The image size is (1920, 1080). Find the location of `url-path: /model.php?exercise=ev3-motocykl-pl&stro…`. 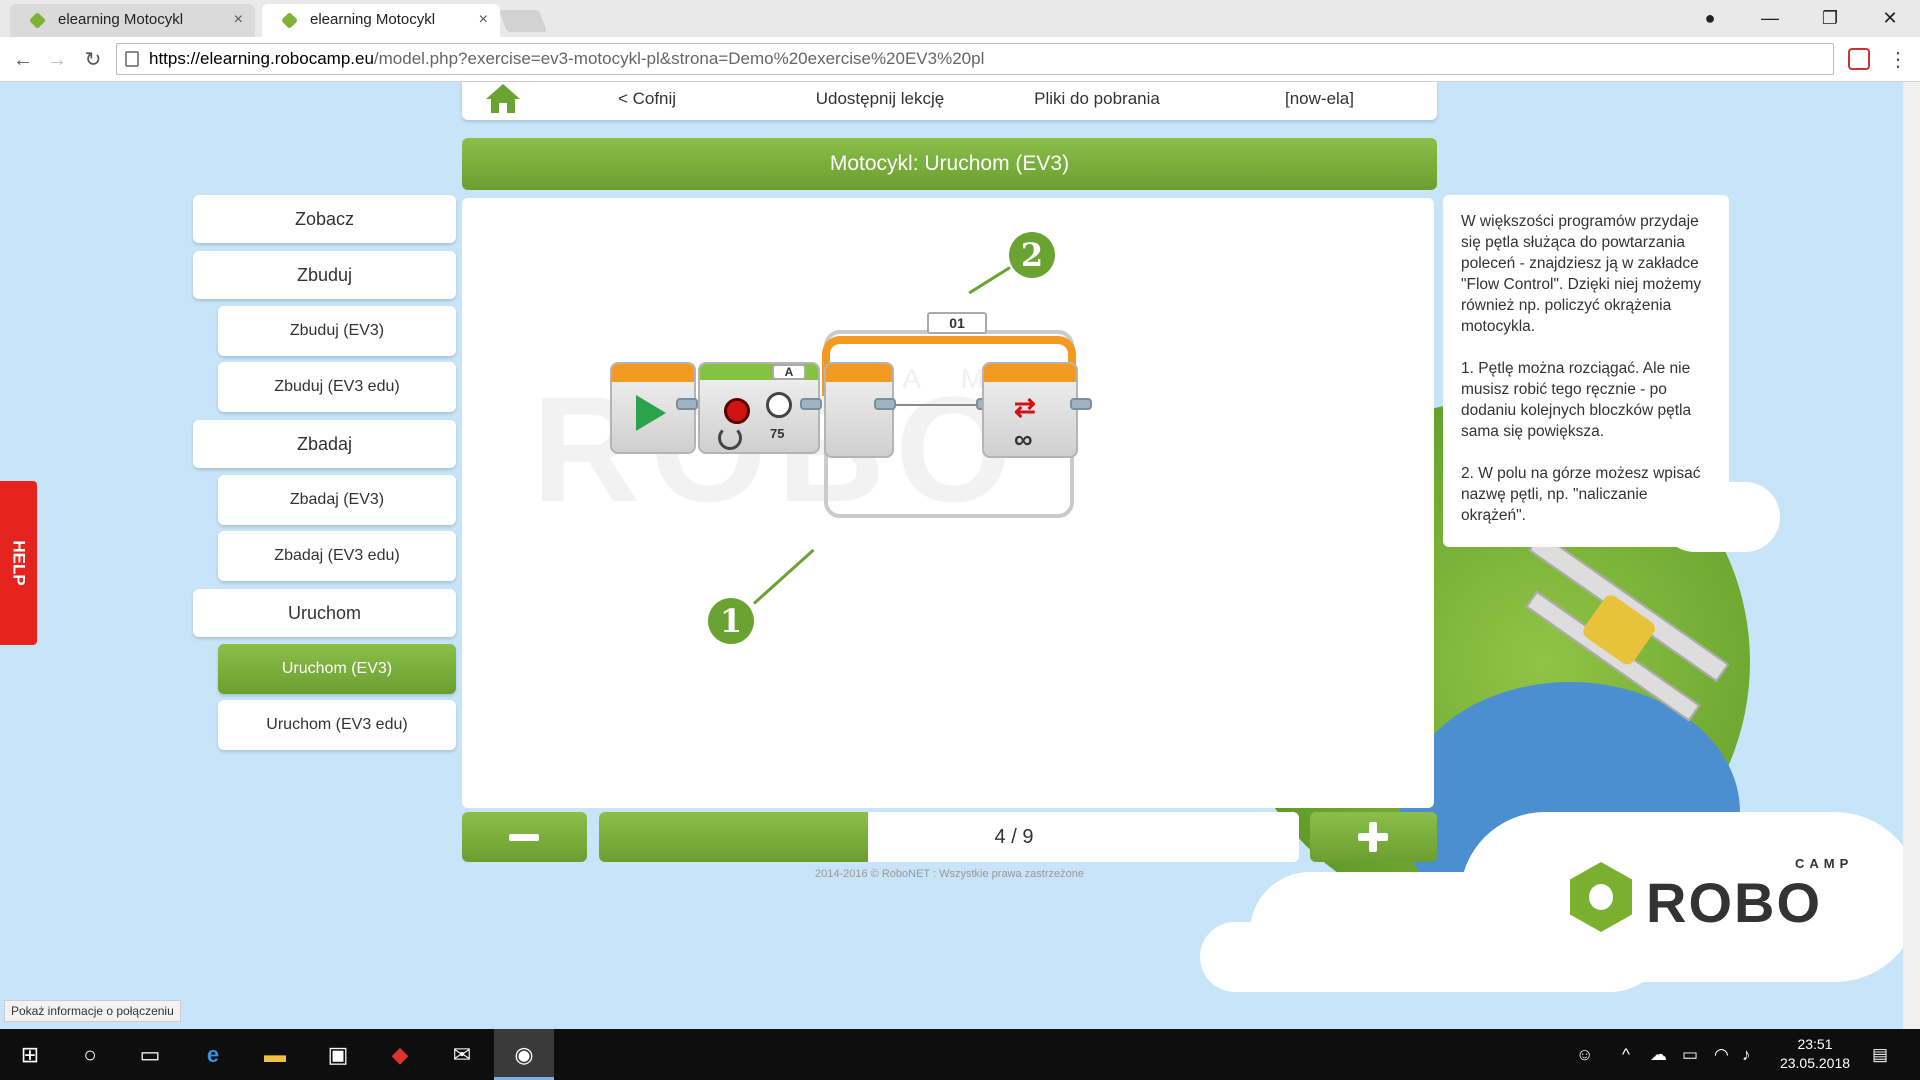

url-path: /model.php?exercise=ev3-motocykl-pl&stro… is located at coordinates (679, 58).